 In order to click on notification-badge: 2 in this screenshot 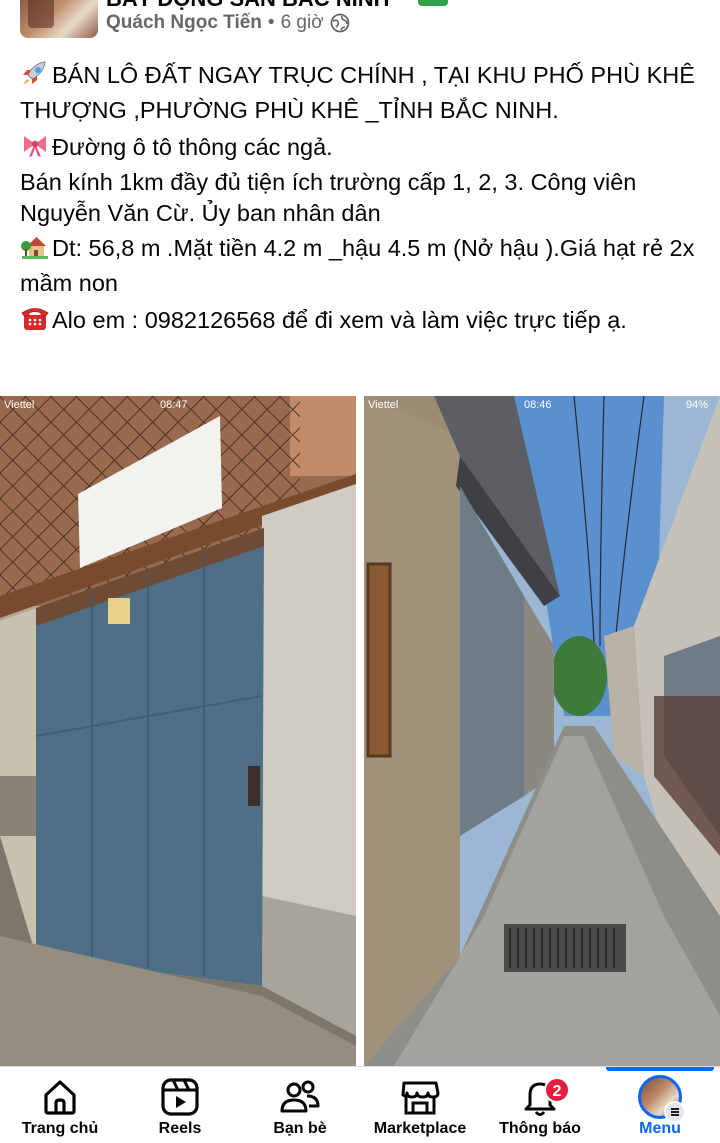, I will do `click(557, 1090)`.